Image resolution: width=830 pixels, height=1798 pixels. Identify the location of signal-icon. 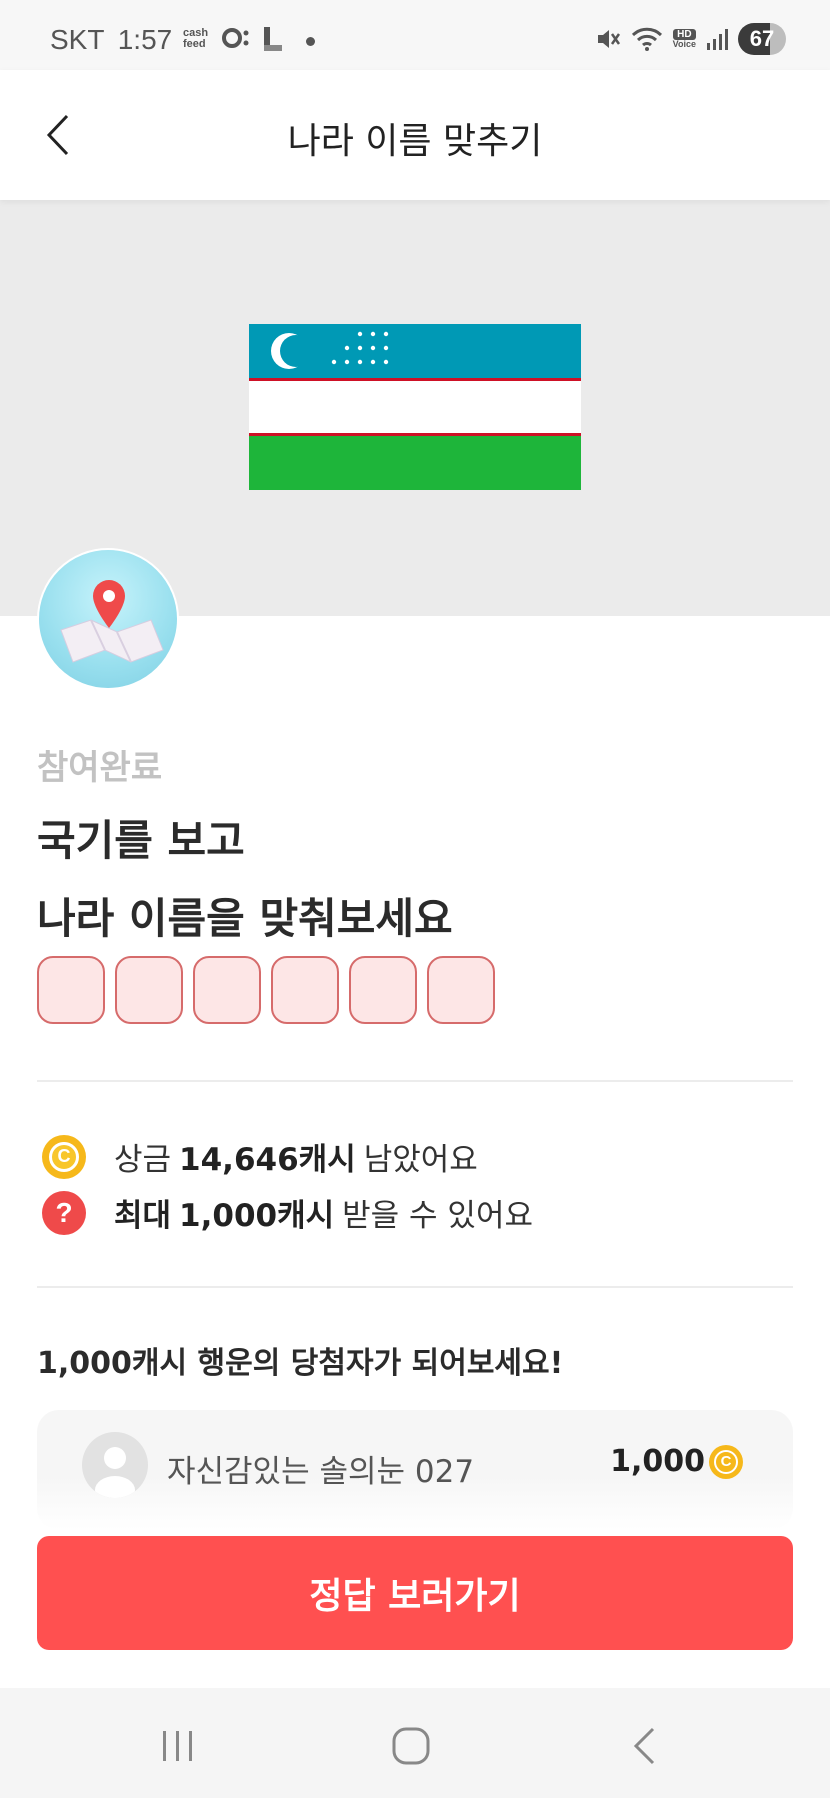
(717, 39).